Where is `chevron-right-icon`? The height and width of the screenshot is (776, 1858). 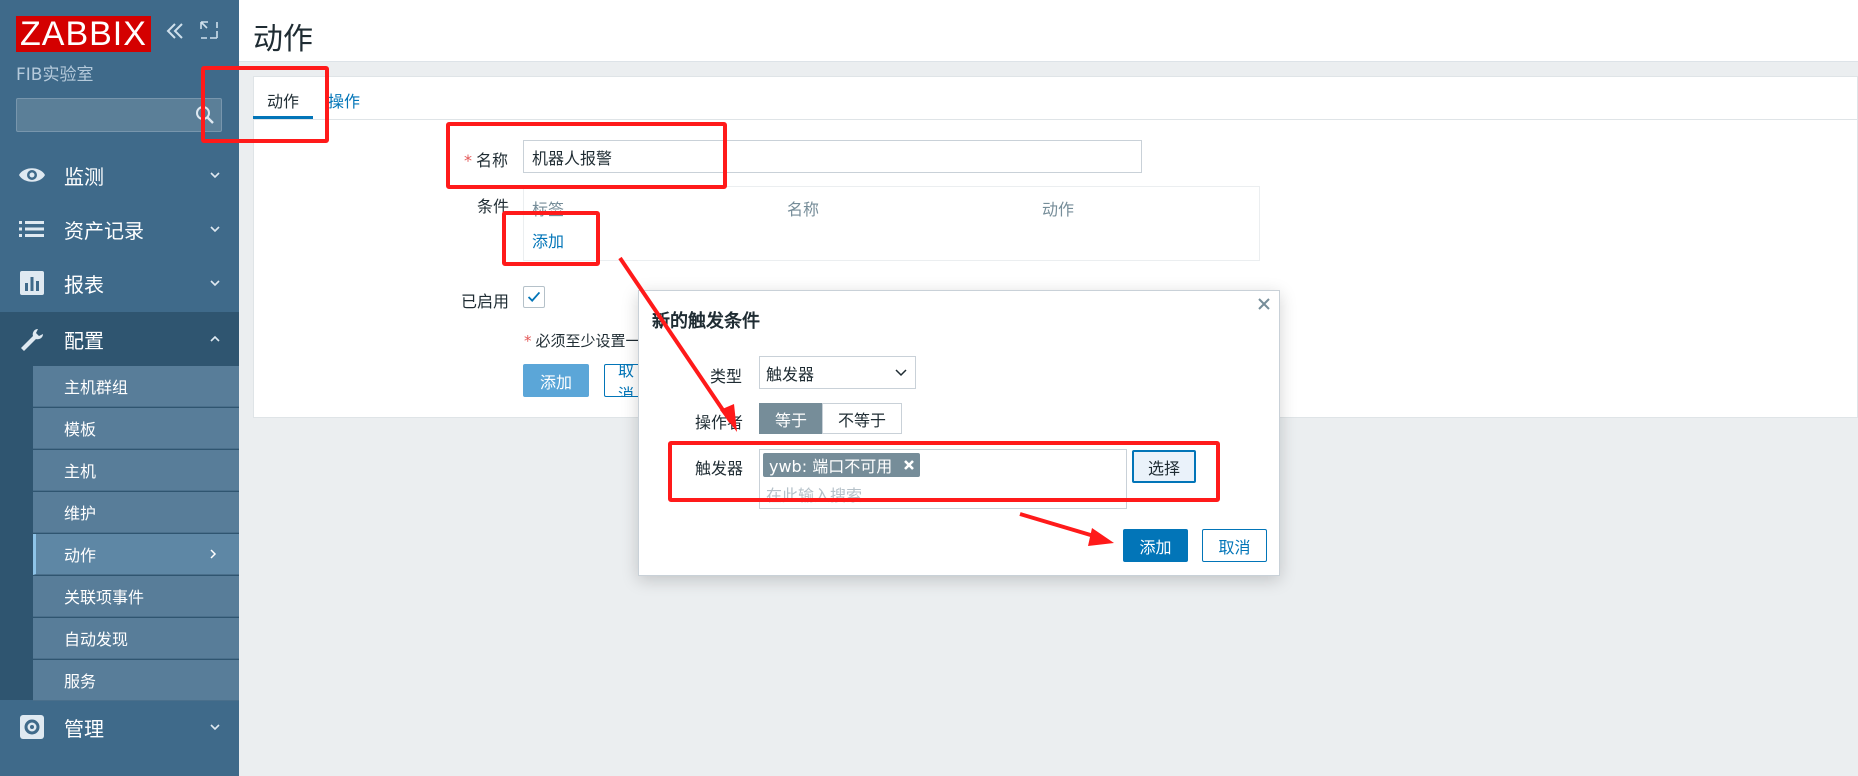
chevron-right-icon is located at coordinates (213, 554).